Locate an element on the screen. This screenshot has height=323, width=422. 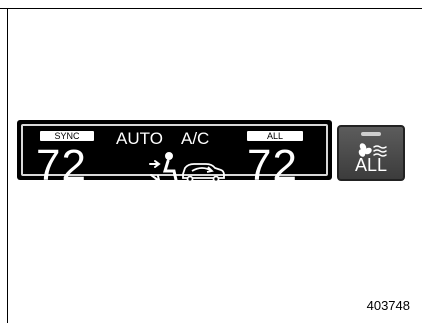
auto-indicator: AUTO is located at coordinates (139, 138).